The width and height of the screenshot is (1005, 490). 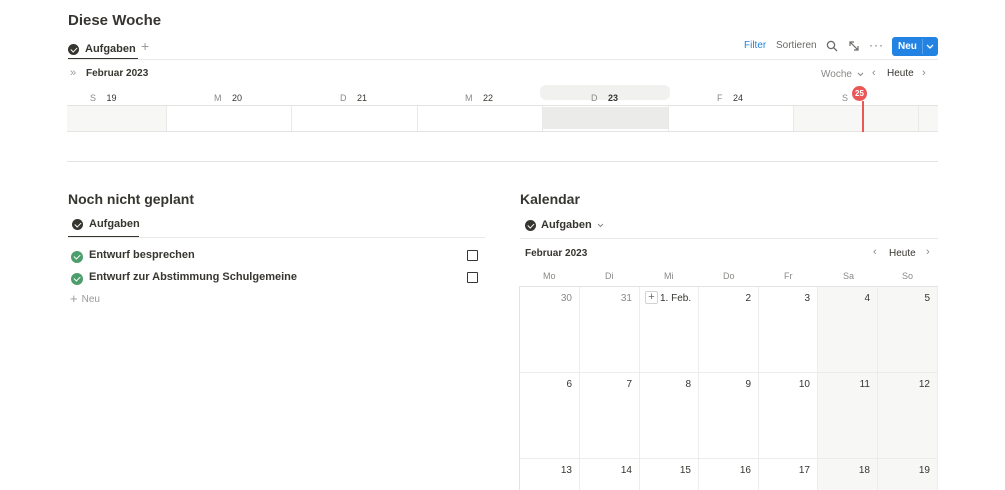 What do you see at coordinates (796, 45) in the screenshot?
I see `sort-button: Sortieren` at bounding box center [796, 45].